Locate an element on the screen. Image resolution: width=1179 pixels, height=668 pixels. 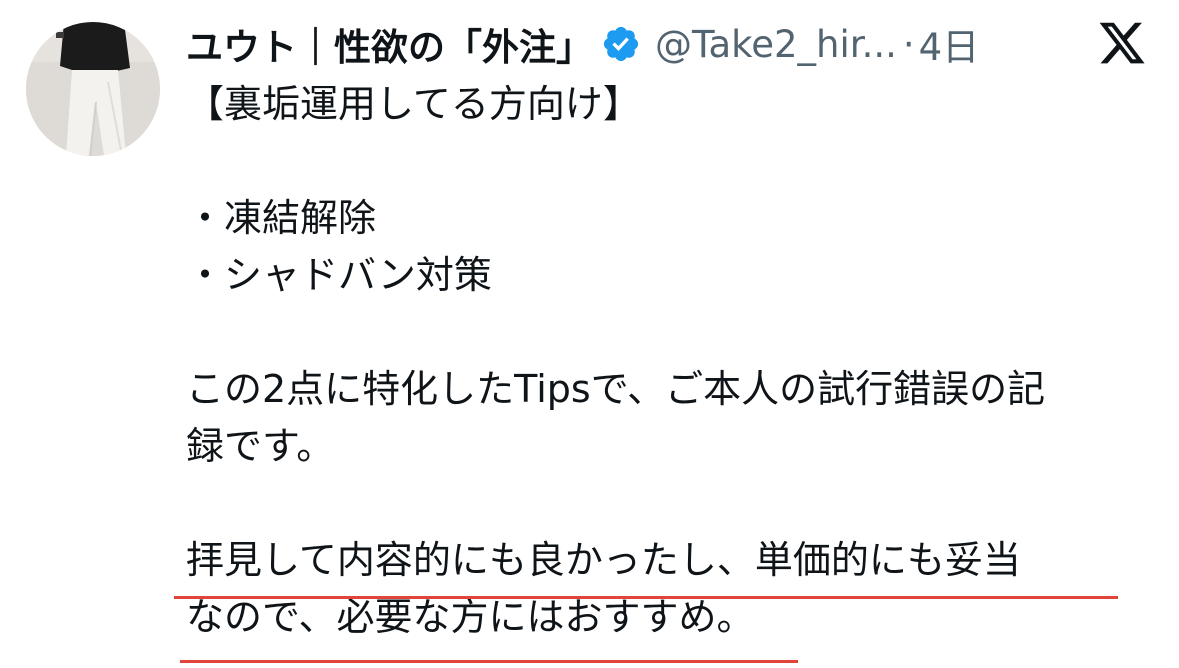
tweet-text-line: 録です。 is located at coordinates (260, 446).